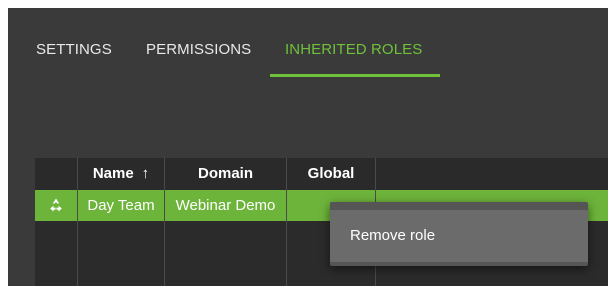 This screenshot has width=608, height=286. What do you see at coordinates (198, 49) in the screenshot?
I see `tab-permissions: PERMISSIONS` at bounding box center [198, 49].